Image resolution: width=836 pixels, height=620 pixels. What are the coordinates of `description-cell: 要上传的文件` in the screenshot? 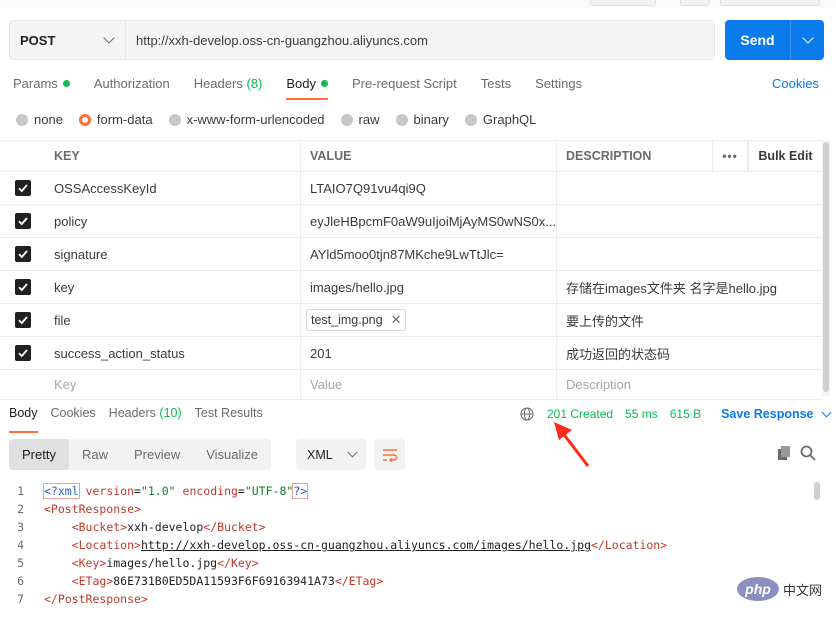 It's located at (689, 320).